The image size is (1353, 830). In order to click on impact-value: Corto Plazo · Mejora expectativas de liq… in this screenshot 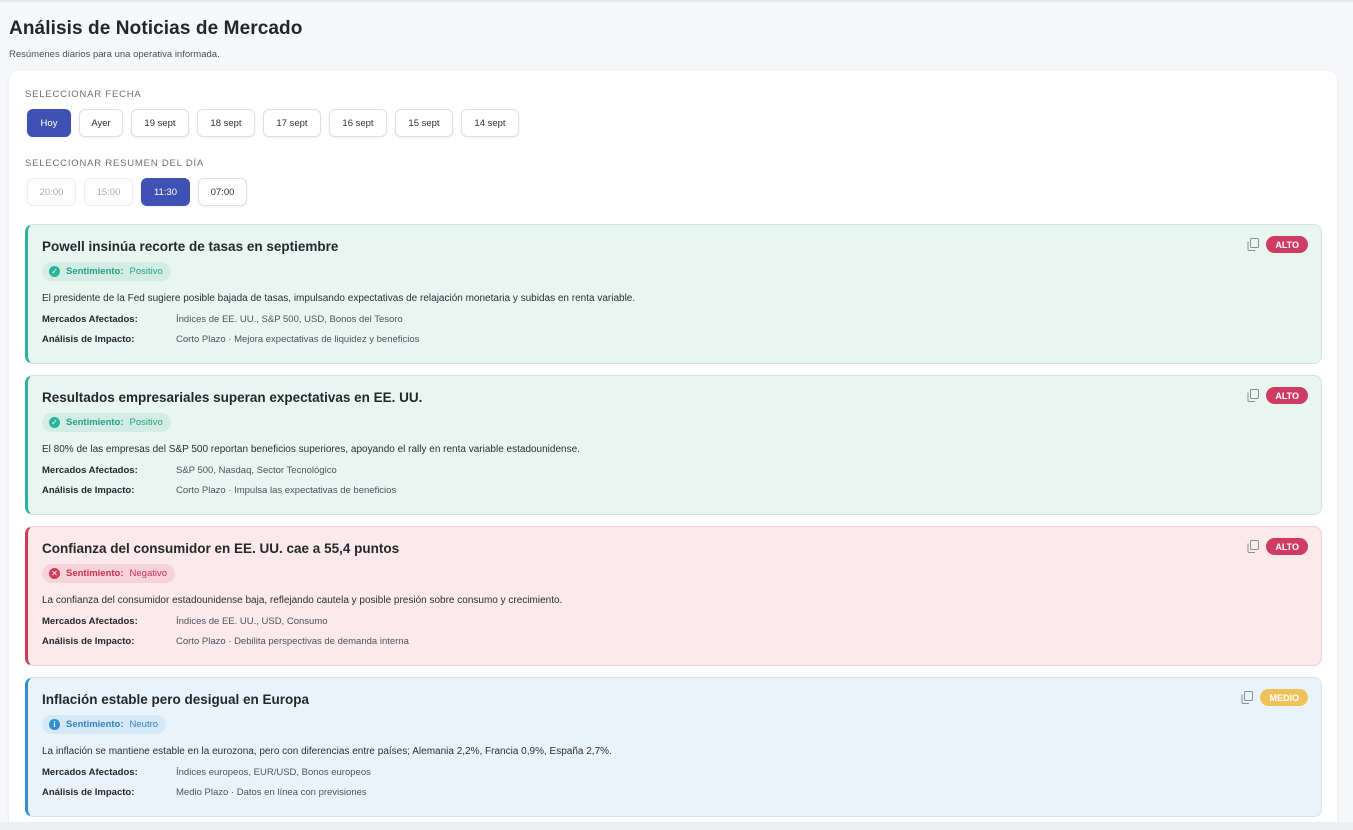, I will do `click(298, 339)`.